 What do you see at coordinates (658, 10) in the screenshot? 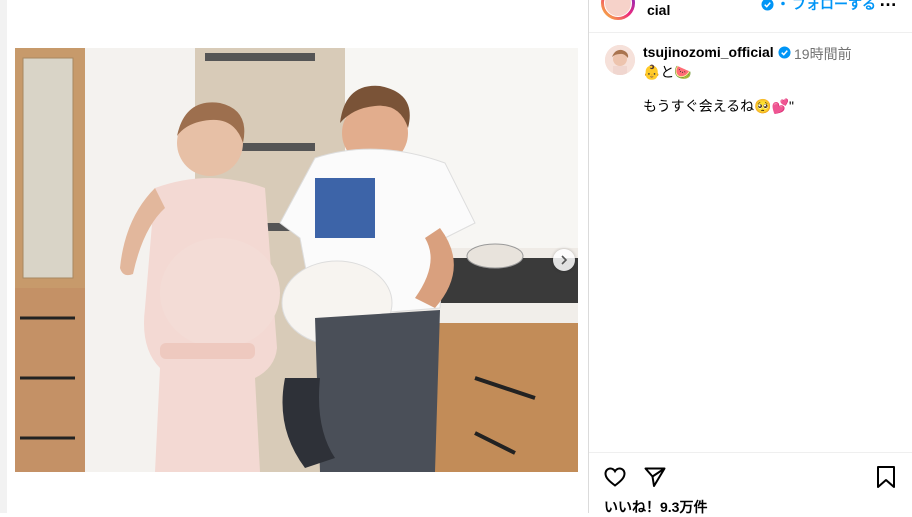
I see `header-username: cial` at bounding box center [658, 10].